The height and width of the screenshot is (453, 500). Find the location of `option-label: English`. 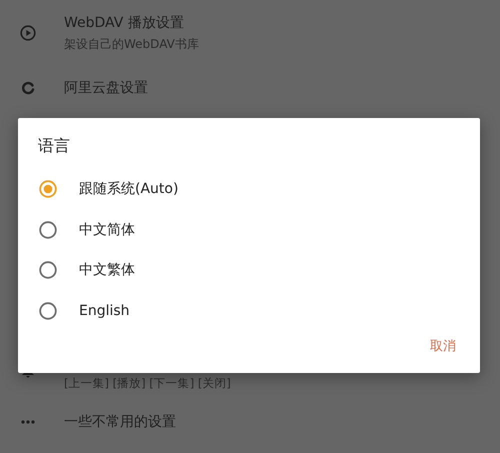

option-label: English is located at coordinates (104, 310).